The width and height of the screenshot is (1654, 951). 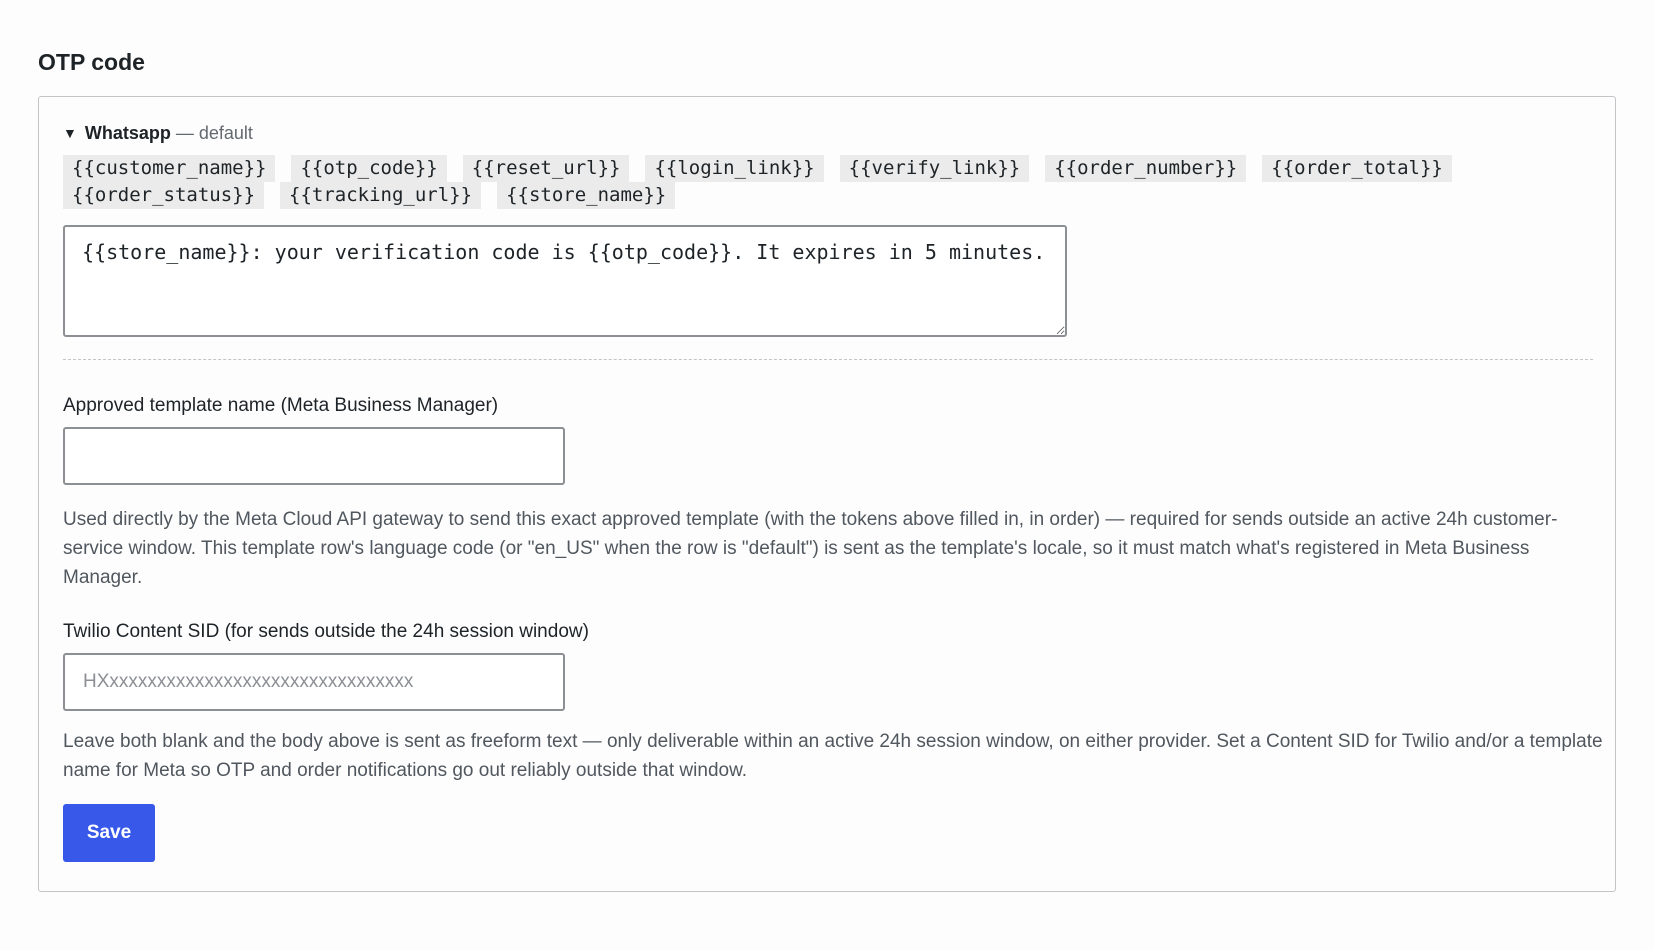 What do you see at coordinates (70, 133) in the screenshot?
I see `triangle-down-icon: ▼` at bounding box center [70, 133].